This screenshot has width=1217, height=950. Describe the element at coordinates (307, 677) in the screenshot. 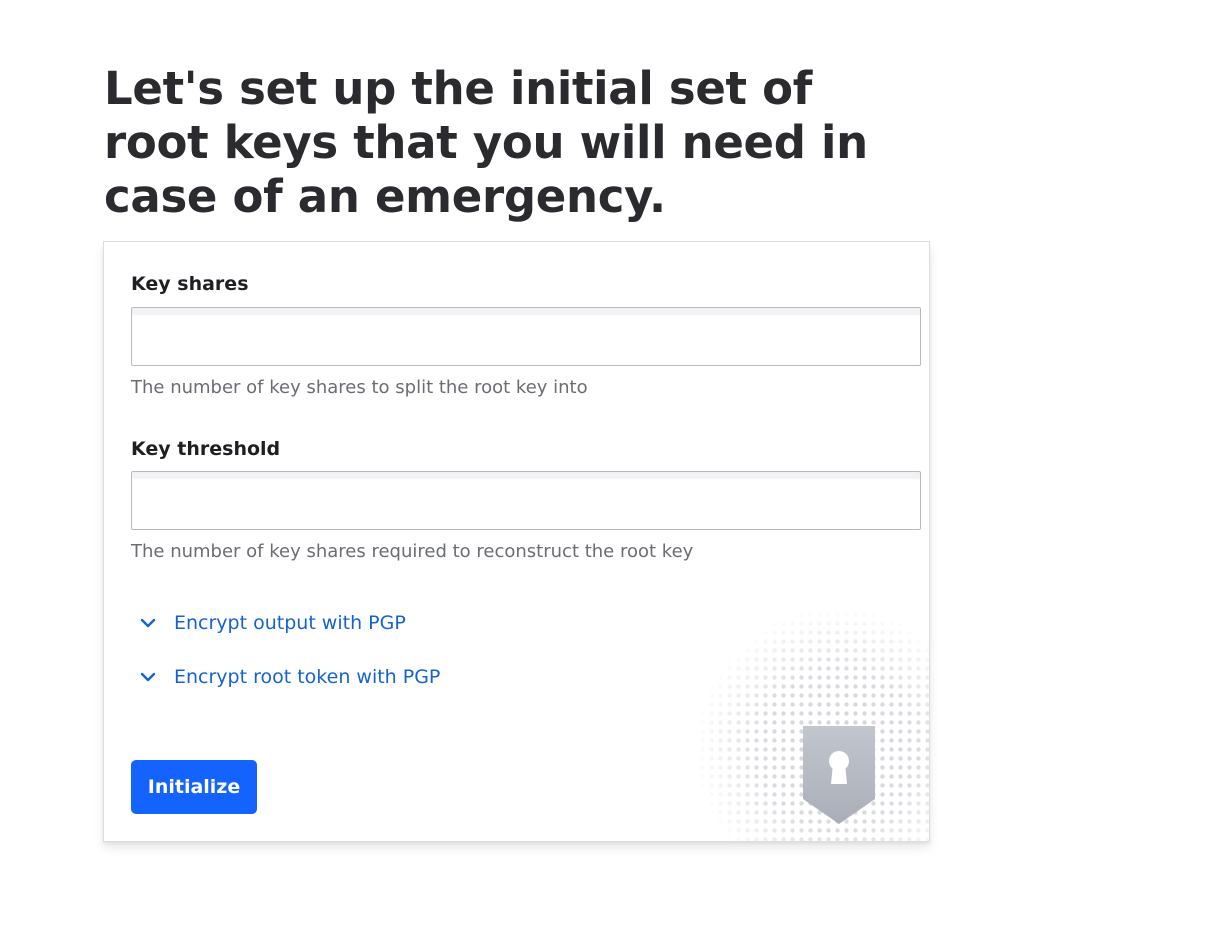

I see `toggle-encrypt-root-token-label: Encrypt root token with PGP` at that location.